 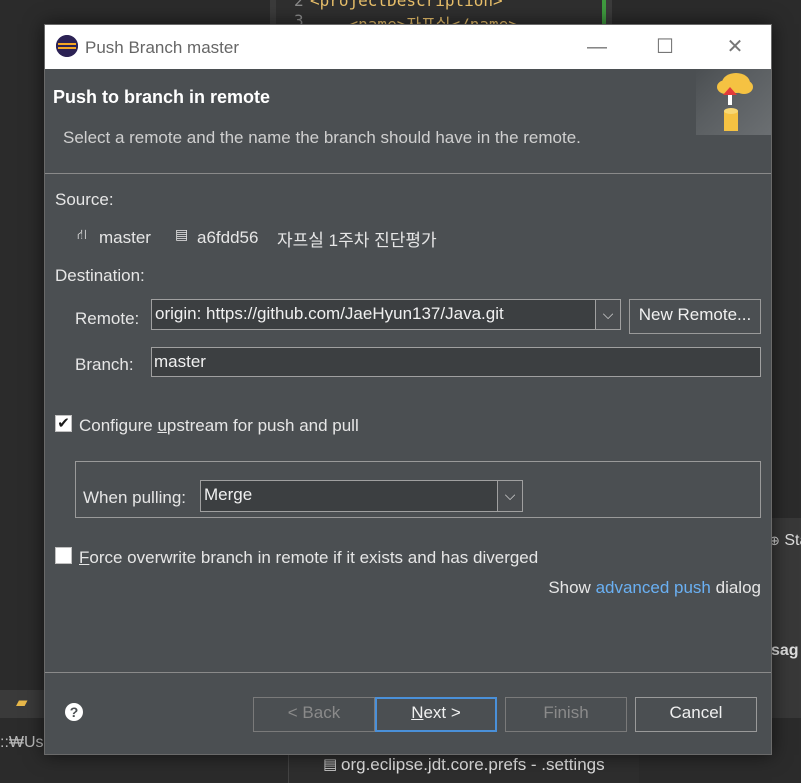 What do you see at coordinates (456, 362) in the screenshot?
I see `branch-input` at bounding box center [456, 362].